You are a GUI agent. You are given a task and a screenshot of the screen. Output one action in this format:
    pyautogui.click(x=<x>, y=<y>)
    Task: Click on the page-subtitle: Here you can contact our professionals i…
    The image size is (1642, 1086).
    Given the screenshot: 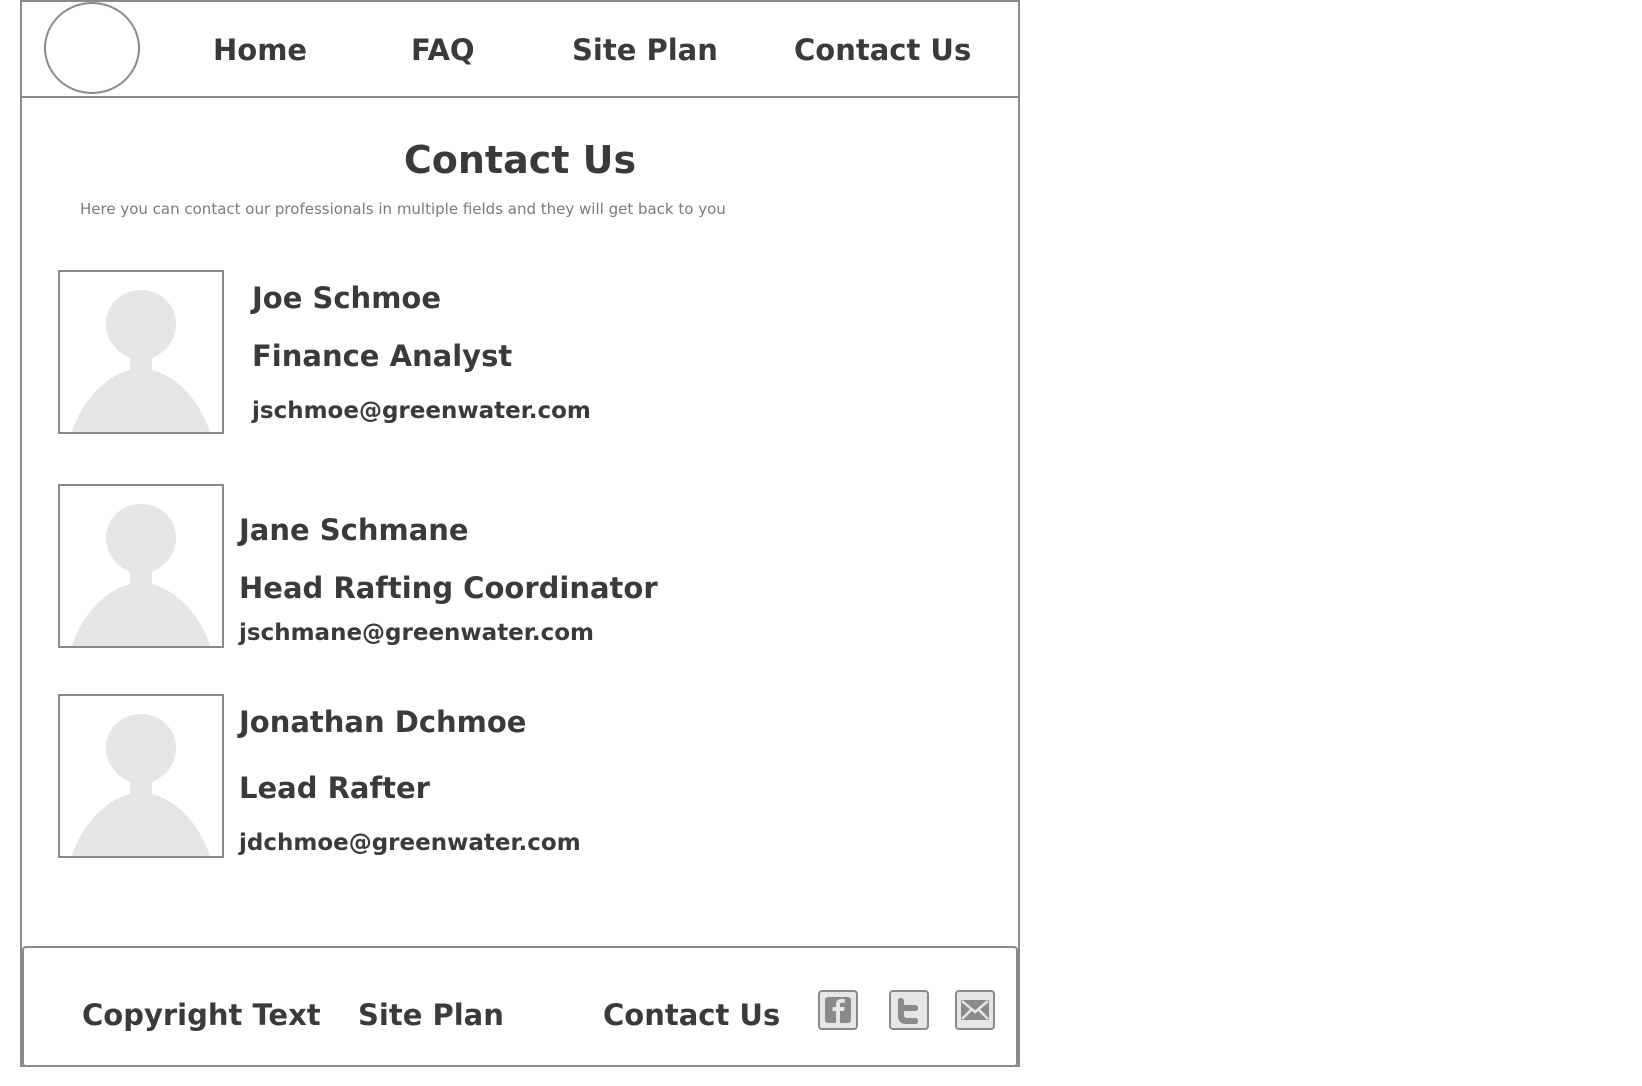 What is the action you would take?
    pyautogui.click(x=403, y=209)
    